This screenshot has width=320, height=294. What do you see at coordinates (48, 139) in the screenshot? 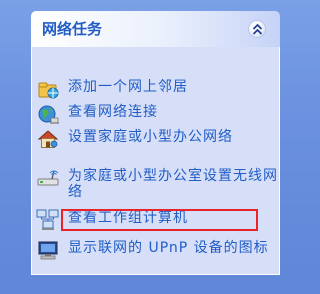
I see `home-network-setup-icon` at bounding box center [48, 139].